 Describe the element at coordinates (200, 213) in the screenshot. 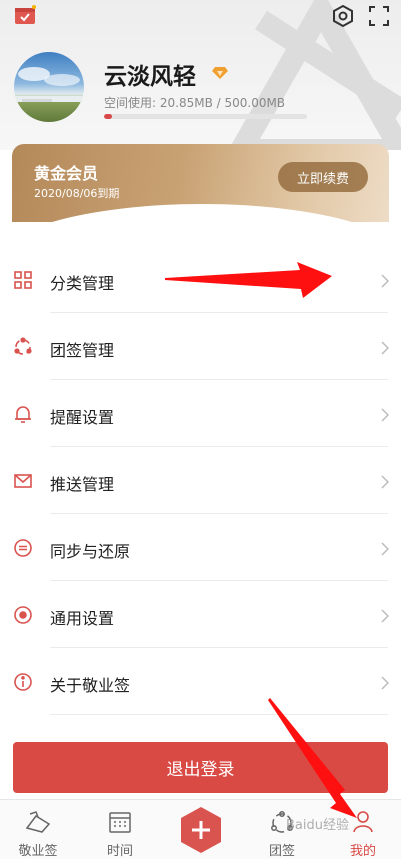

I see `vip-card-curve` at that location.